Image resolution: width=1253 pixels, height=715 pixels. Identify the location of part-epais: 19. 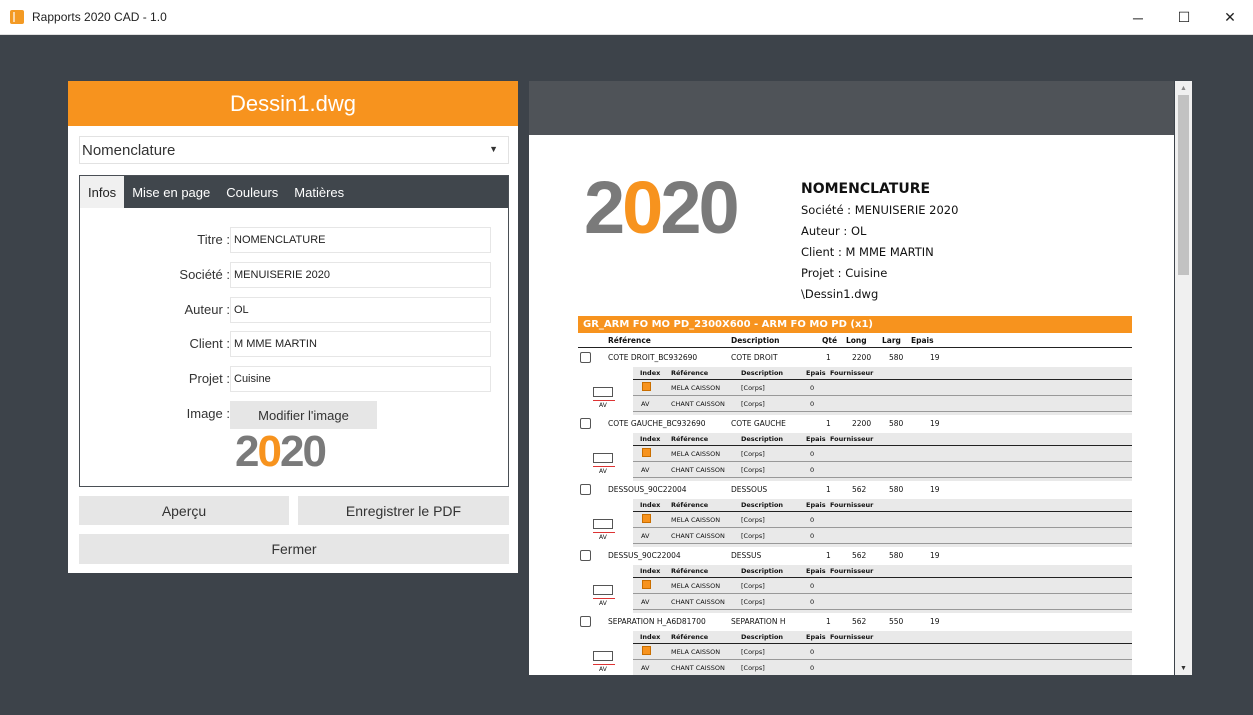
(935, 489).